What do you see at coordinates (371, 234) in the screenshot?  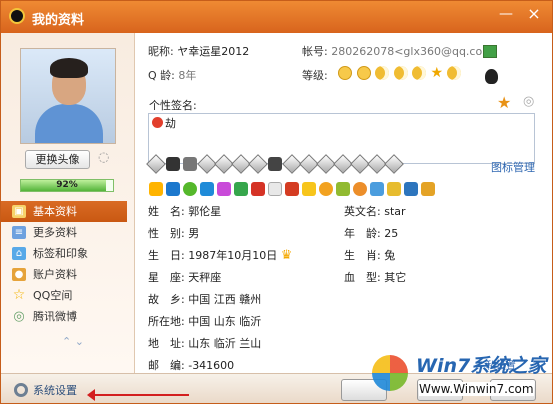 I see `age-row: 年 龄: 25` at bounding box center [371, 234].